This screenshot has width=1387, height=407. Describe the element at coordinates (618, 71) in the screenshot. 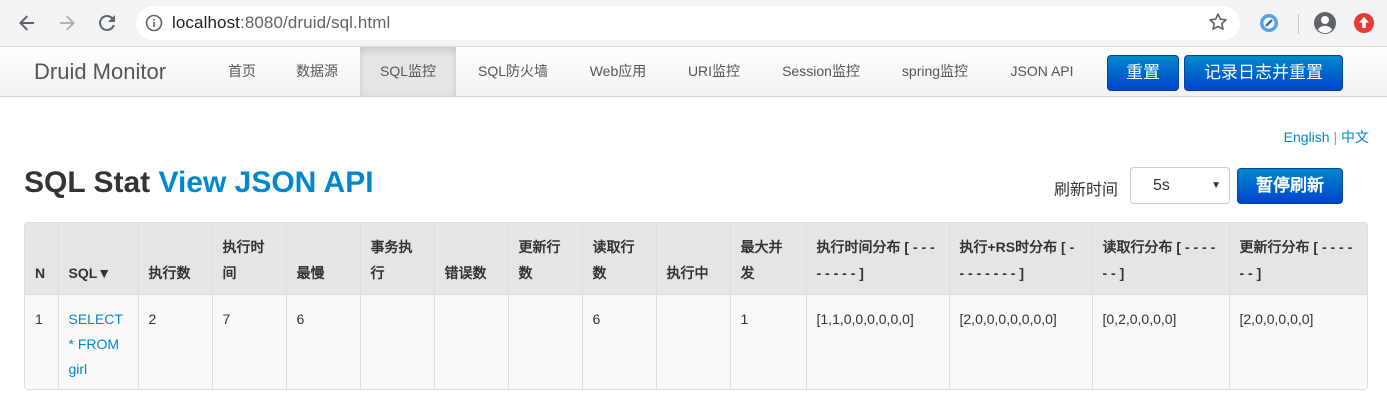

I see `nav-item-web-app: Web应用` at that location.